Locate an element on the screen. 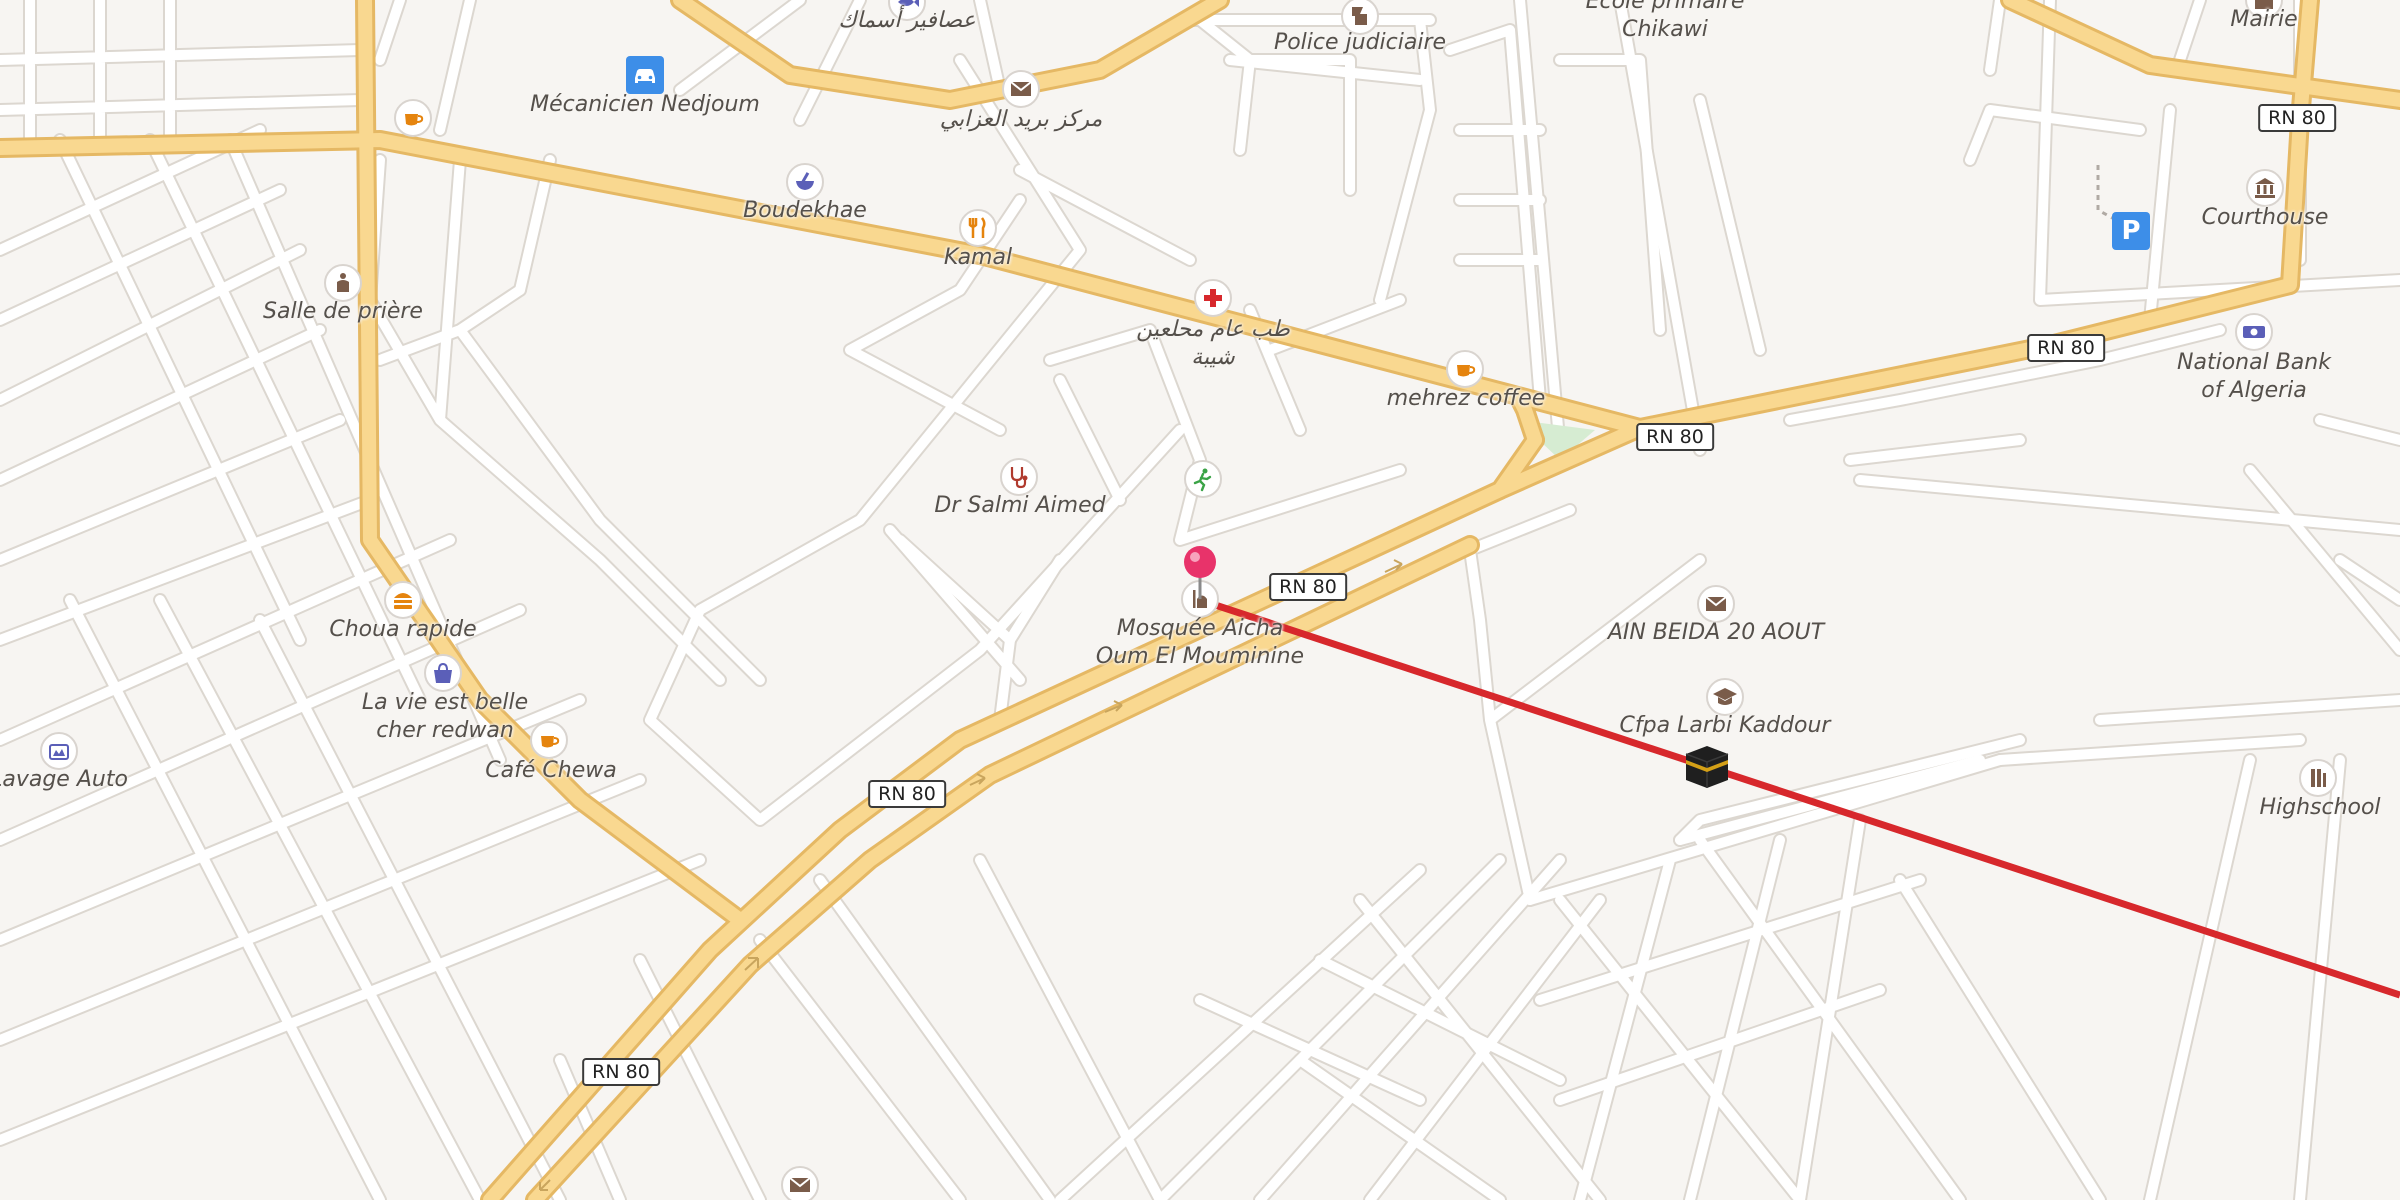 This screenshot has width=2400, height=1200. banknote-icon is located at coordinates (2254, 332).